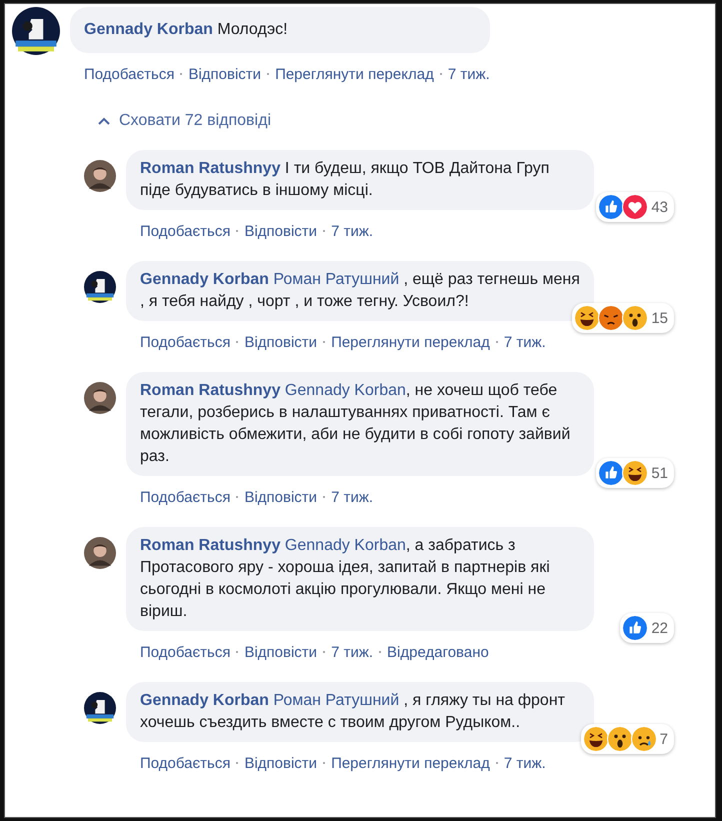 The image size is (722, 821). Describe the element at coordinates (664, 739) in the screenshot. I see `reaction-count: 7` at that location.